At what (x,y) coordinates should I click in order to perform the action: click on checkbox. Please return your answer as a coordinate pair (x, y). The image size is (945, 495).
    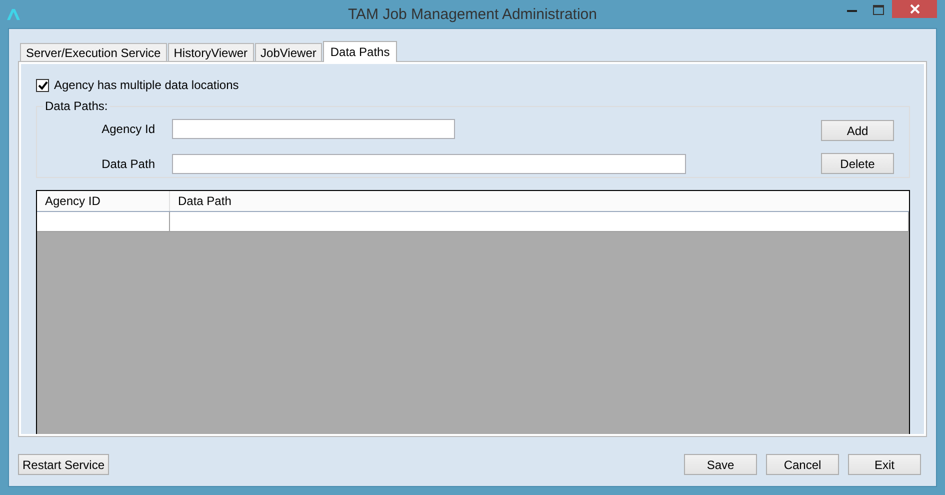
    Looking at the image, I should click on (42, 85).